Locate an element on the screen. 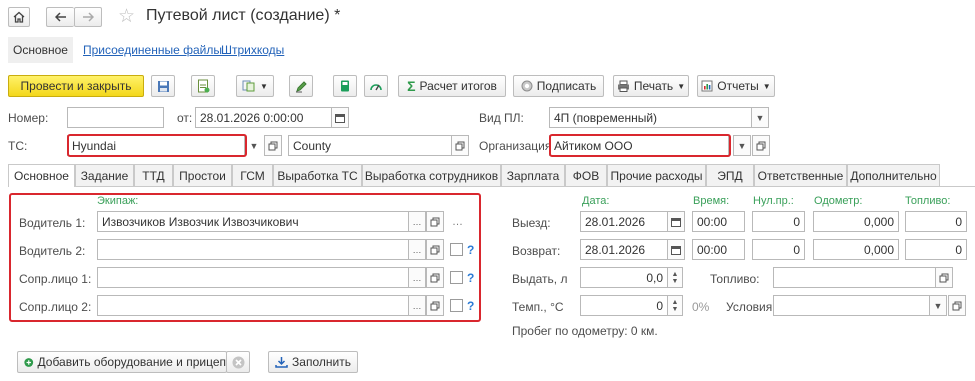 The height and width of the screenshot is (381, 975). sign-button: Подписать is located at coordinates (558, 86).